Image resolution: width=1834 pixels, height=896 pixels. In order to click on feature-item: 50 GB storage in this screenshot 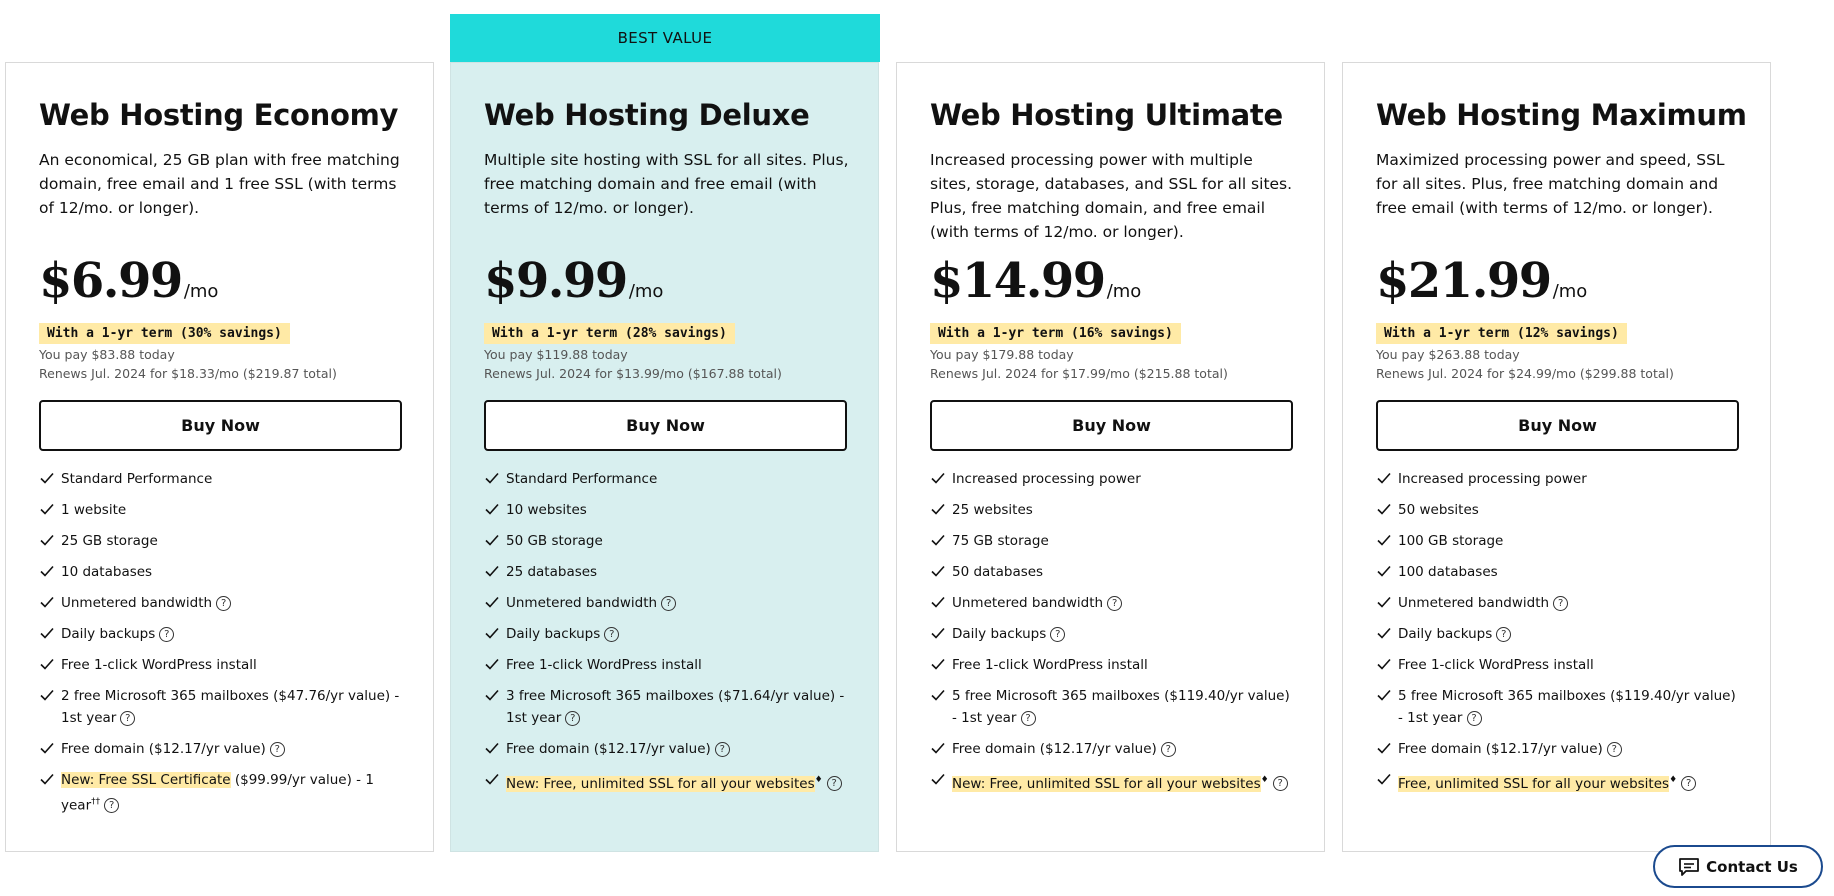, I will do `click(666, 541)`.